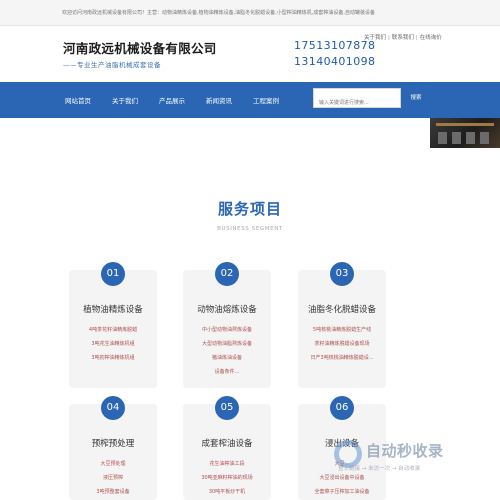  I want to click on card-link: 30吨亚麻籽榨油的现场, so click(227, 477).